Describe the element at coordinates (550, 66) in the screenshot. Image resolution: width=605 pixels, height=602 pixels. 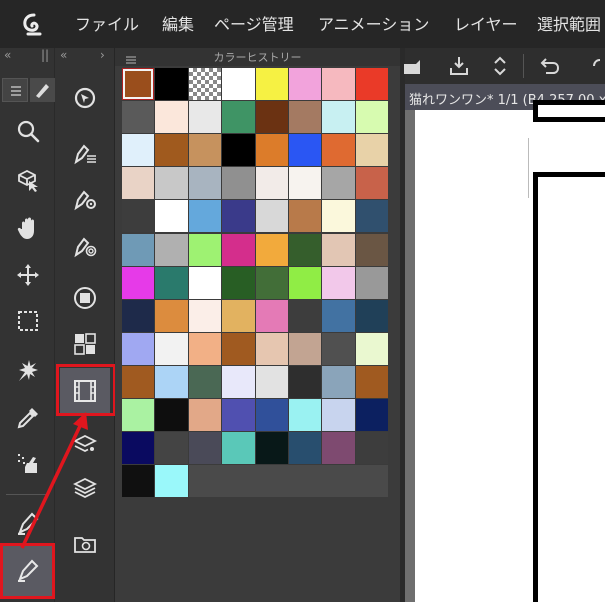
I see `undo-icon` at that location.